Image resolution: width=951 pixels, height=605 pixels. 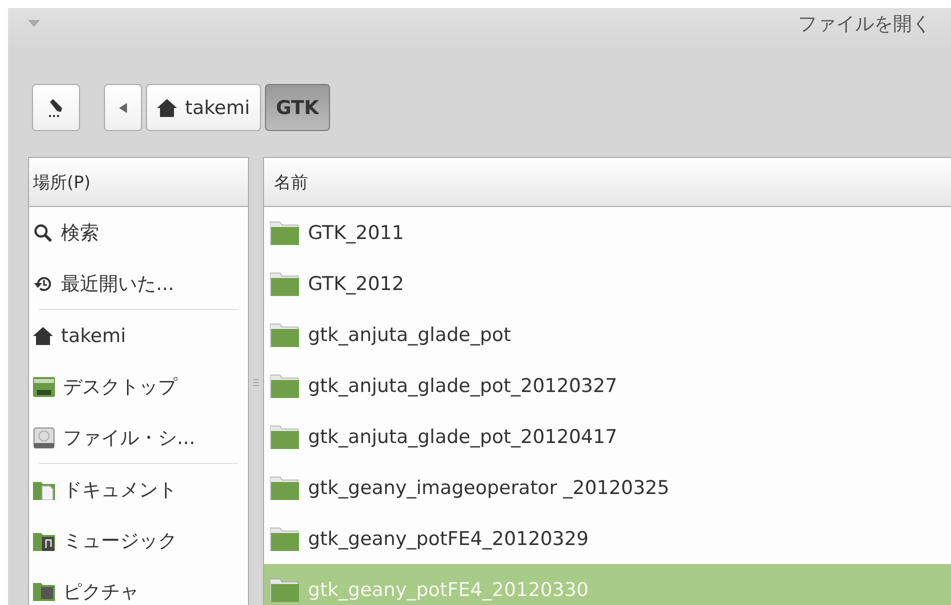 I want to click on file-row: gtk_anjuta_glade_pot, so click(x=607, y=334).